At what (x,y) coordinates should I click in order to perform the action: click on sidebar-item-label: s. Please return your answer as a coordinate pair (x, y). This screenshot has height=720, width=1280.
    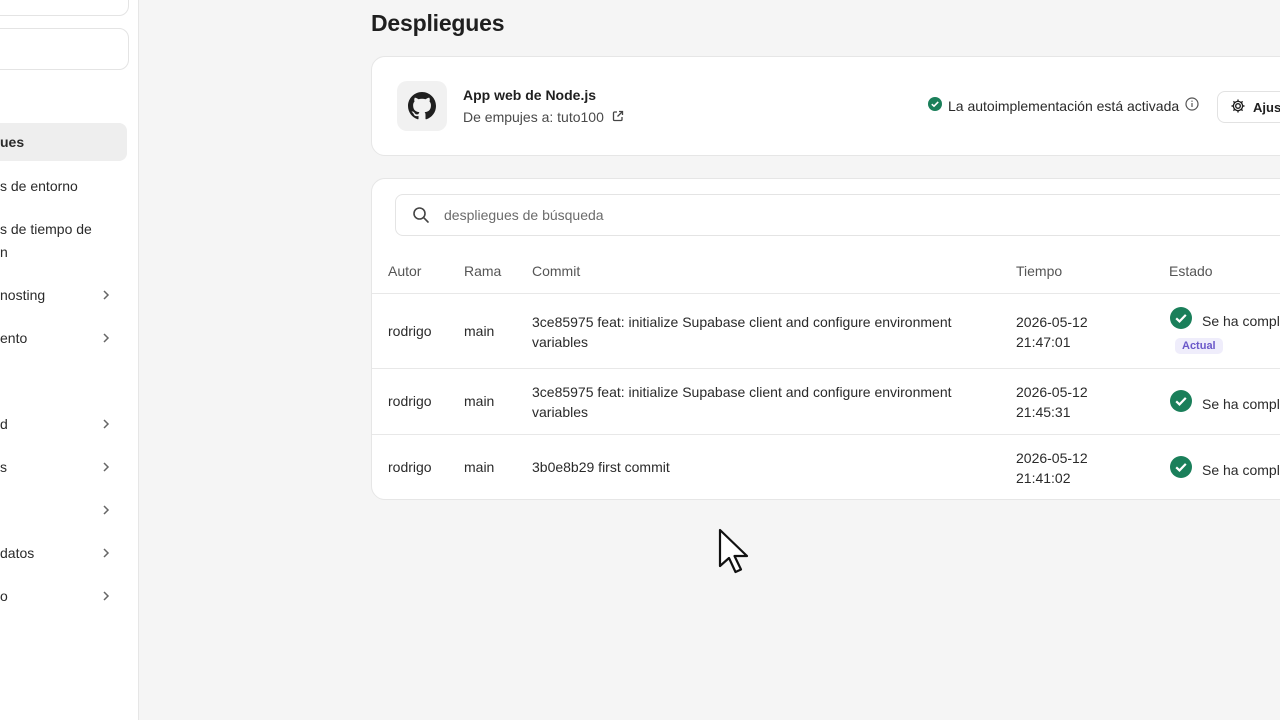
    Looking at the image, I should click on (3, 467).